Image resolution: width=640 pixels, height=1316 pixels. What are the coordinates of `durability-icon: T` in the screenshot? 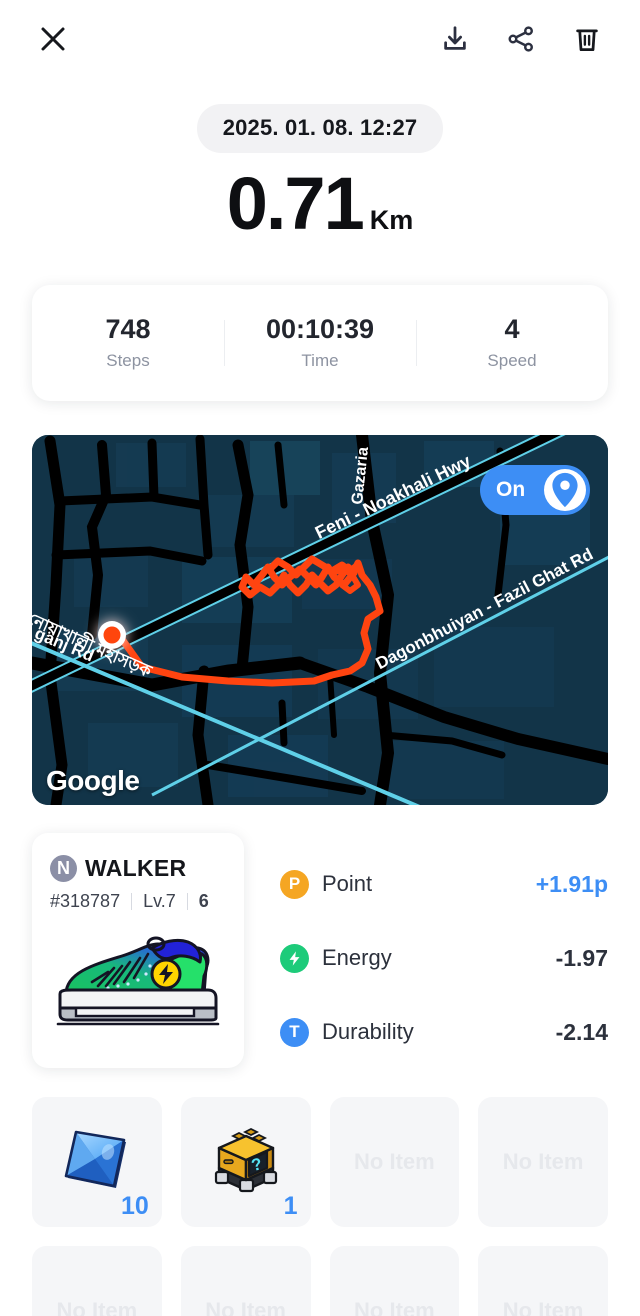 It's located at (294, 1032).